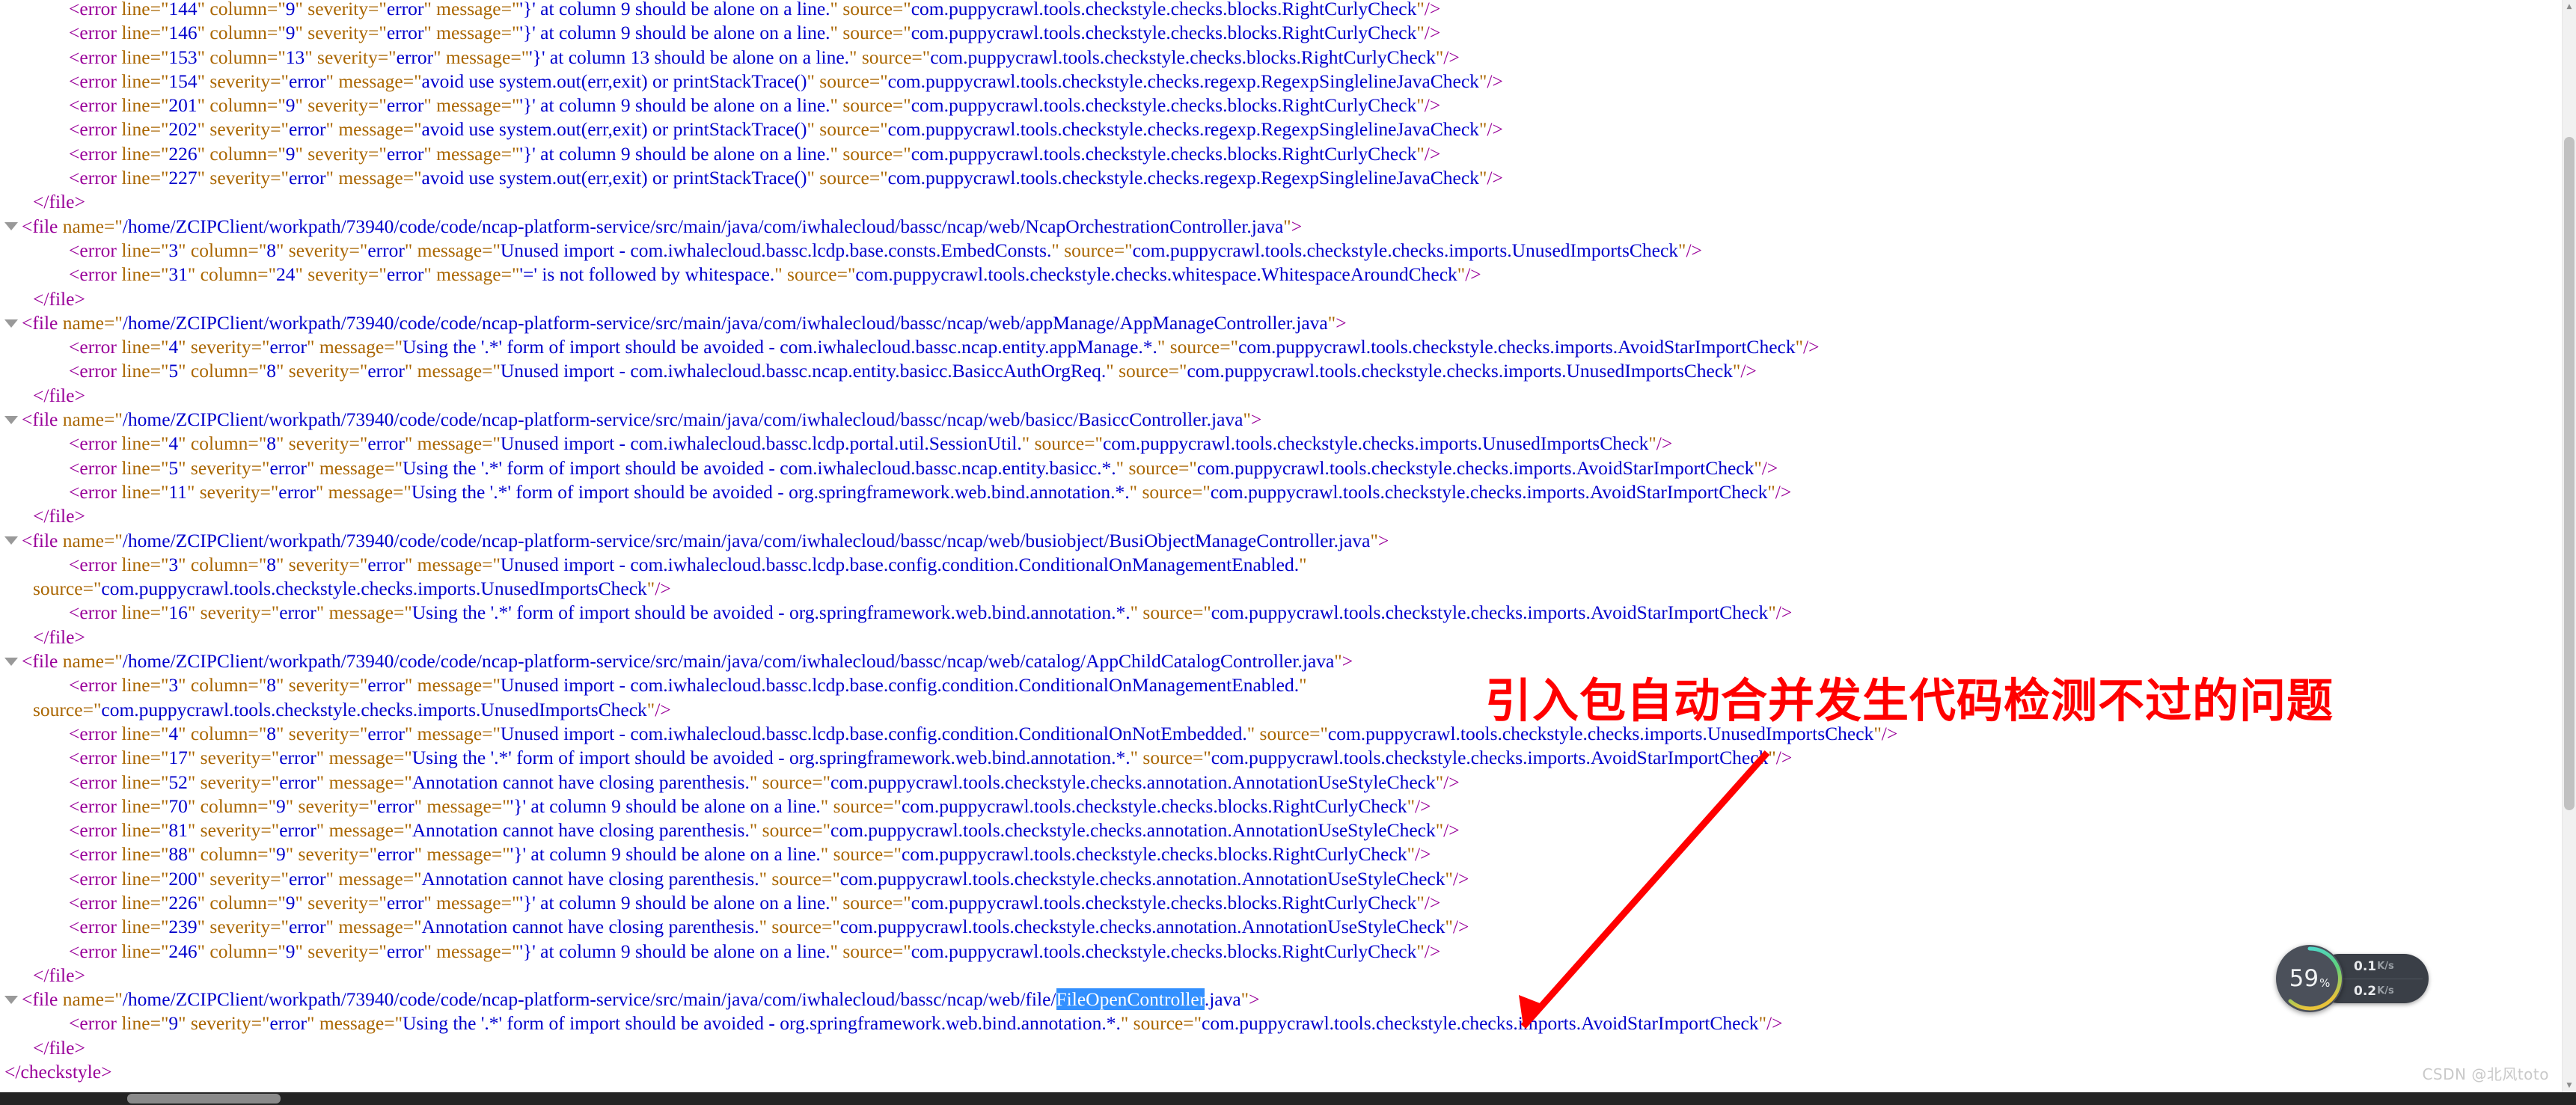  I want to click on upload-rate-value: 0.1, so click(2365, 966).